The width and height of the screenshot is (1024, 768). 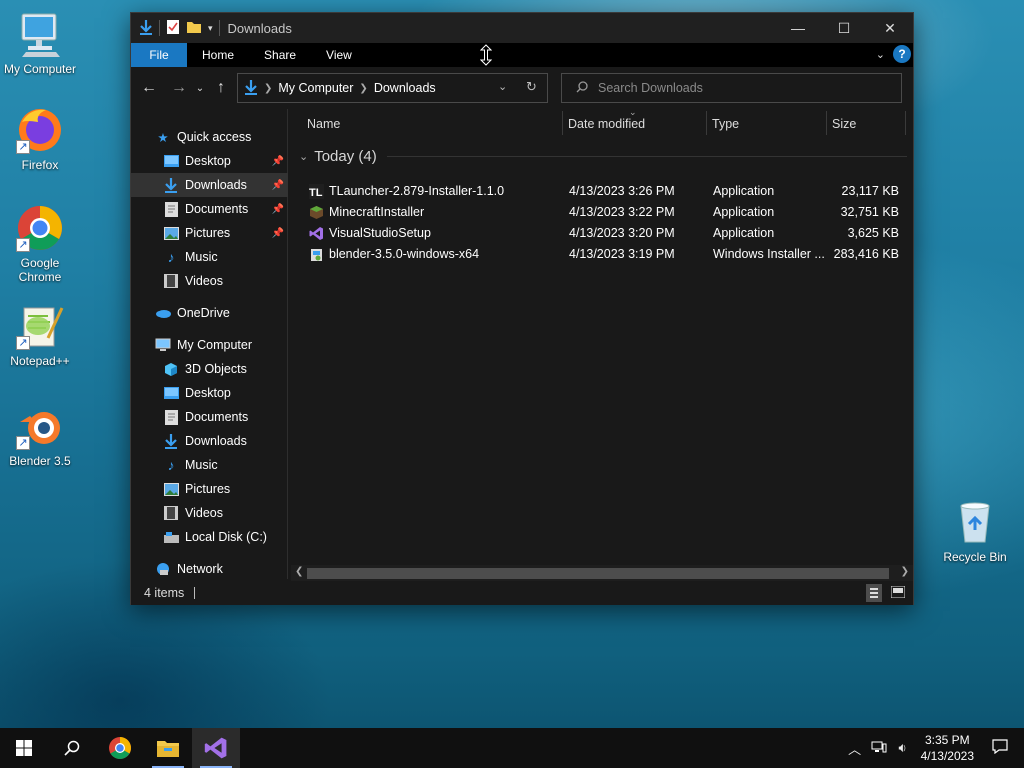 What do you see at coordinates (404, 254) in the screenshot?
I see `file-name: blender-3.5.0-windows-x64` at bounding box center [404, 254].